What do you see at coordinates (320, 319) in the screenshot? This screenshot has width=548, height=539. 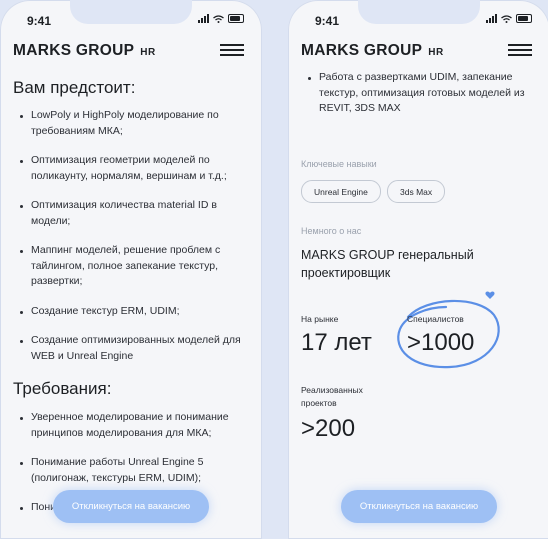 I see `stat-market-label: На рынке` at bounding box center [320, 319].